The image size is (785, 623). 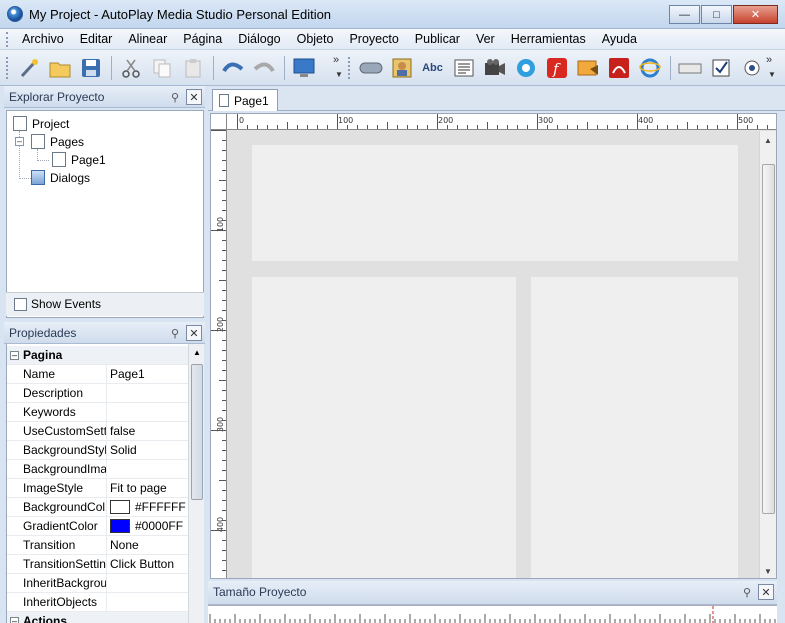 I want to click on slideshow-object-button, so click(x=587, y=68).